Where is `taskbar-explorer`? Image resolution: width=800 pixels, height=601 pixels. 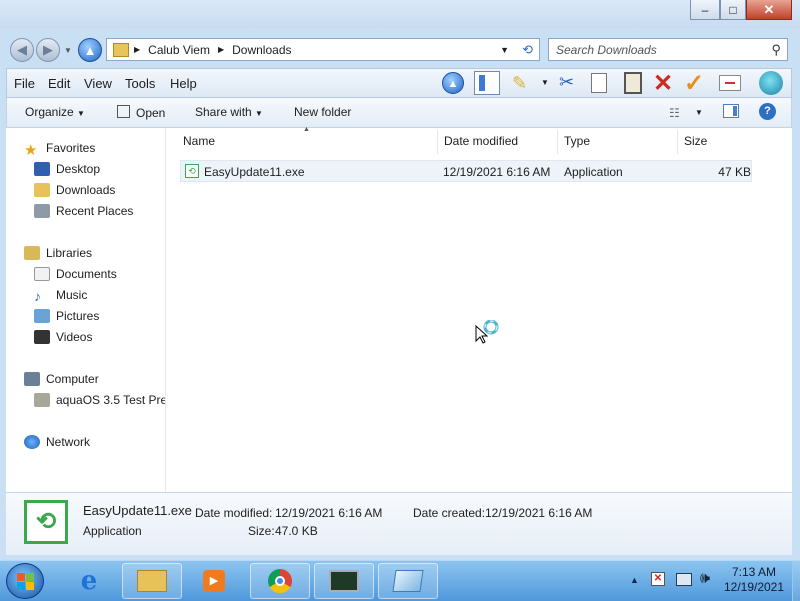
taskbar-explorer is located at coordinates (152, 581).